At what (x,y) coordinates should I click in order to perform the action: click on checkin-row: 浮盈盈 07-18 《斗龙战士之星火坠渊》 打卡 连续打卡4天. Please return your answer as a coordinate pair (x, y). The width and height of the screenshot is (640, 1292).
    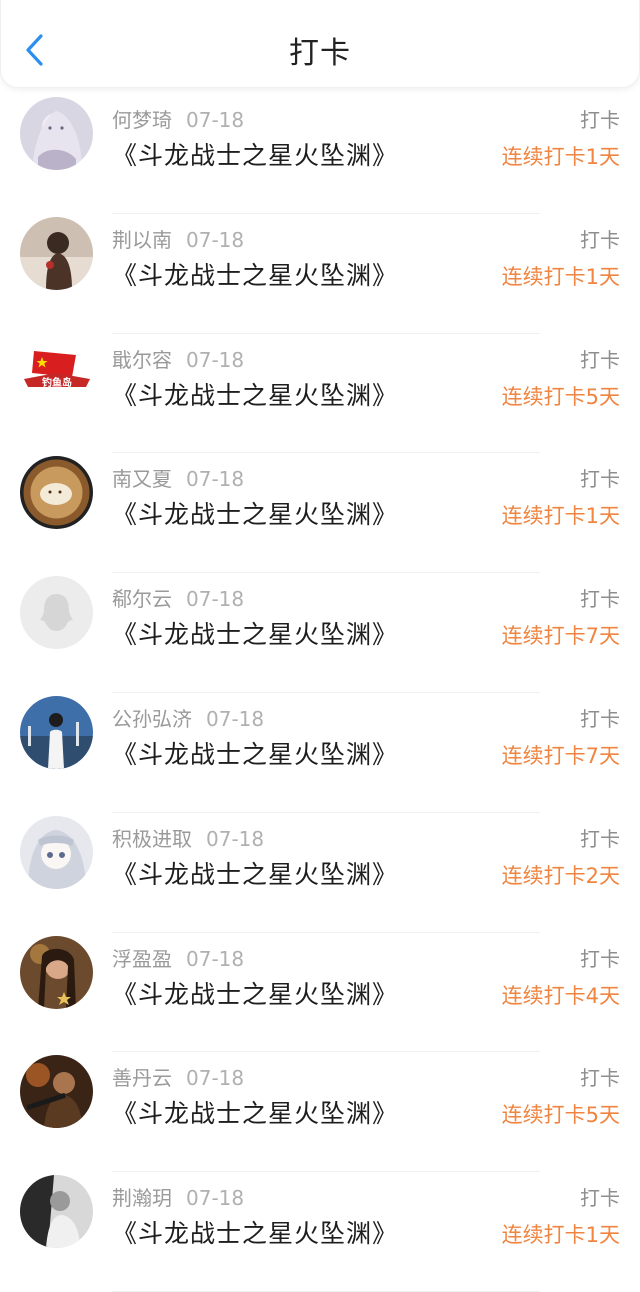
    Looking at the image, I should click on (320, 993).